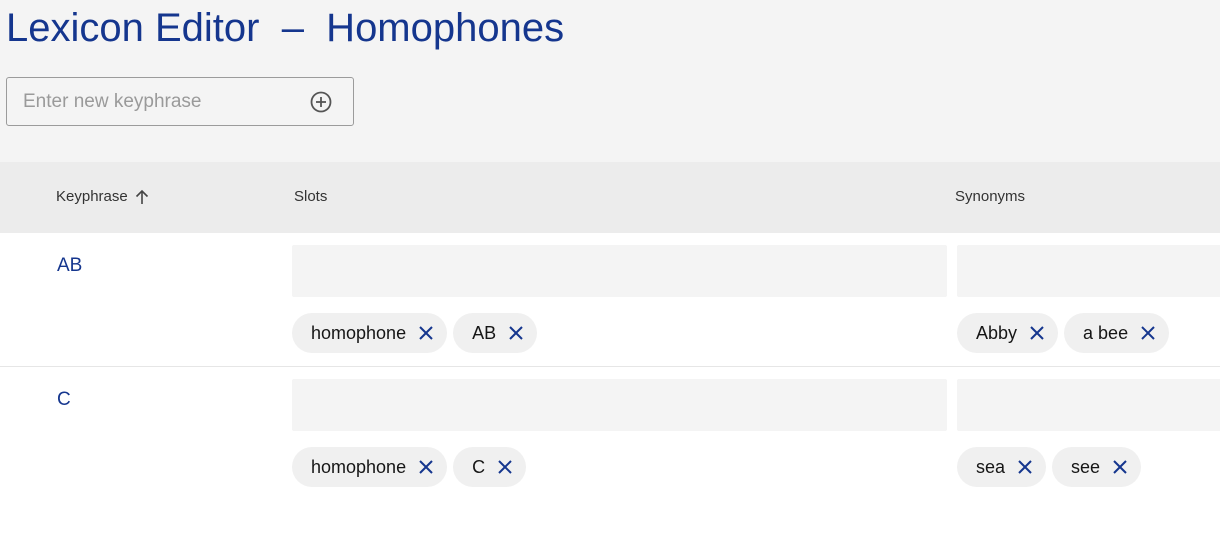  What do you see at coordinates (990, 196) in the screenshot?
I see `column-header-synonyms: Synonyms` at bounding box center [990, 196].